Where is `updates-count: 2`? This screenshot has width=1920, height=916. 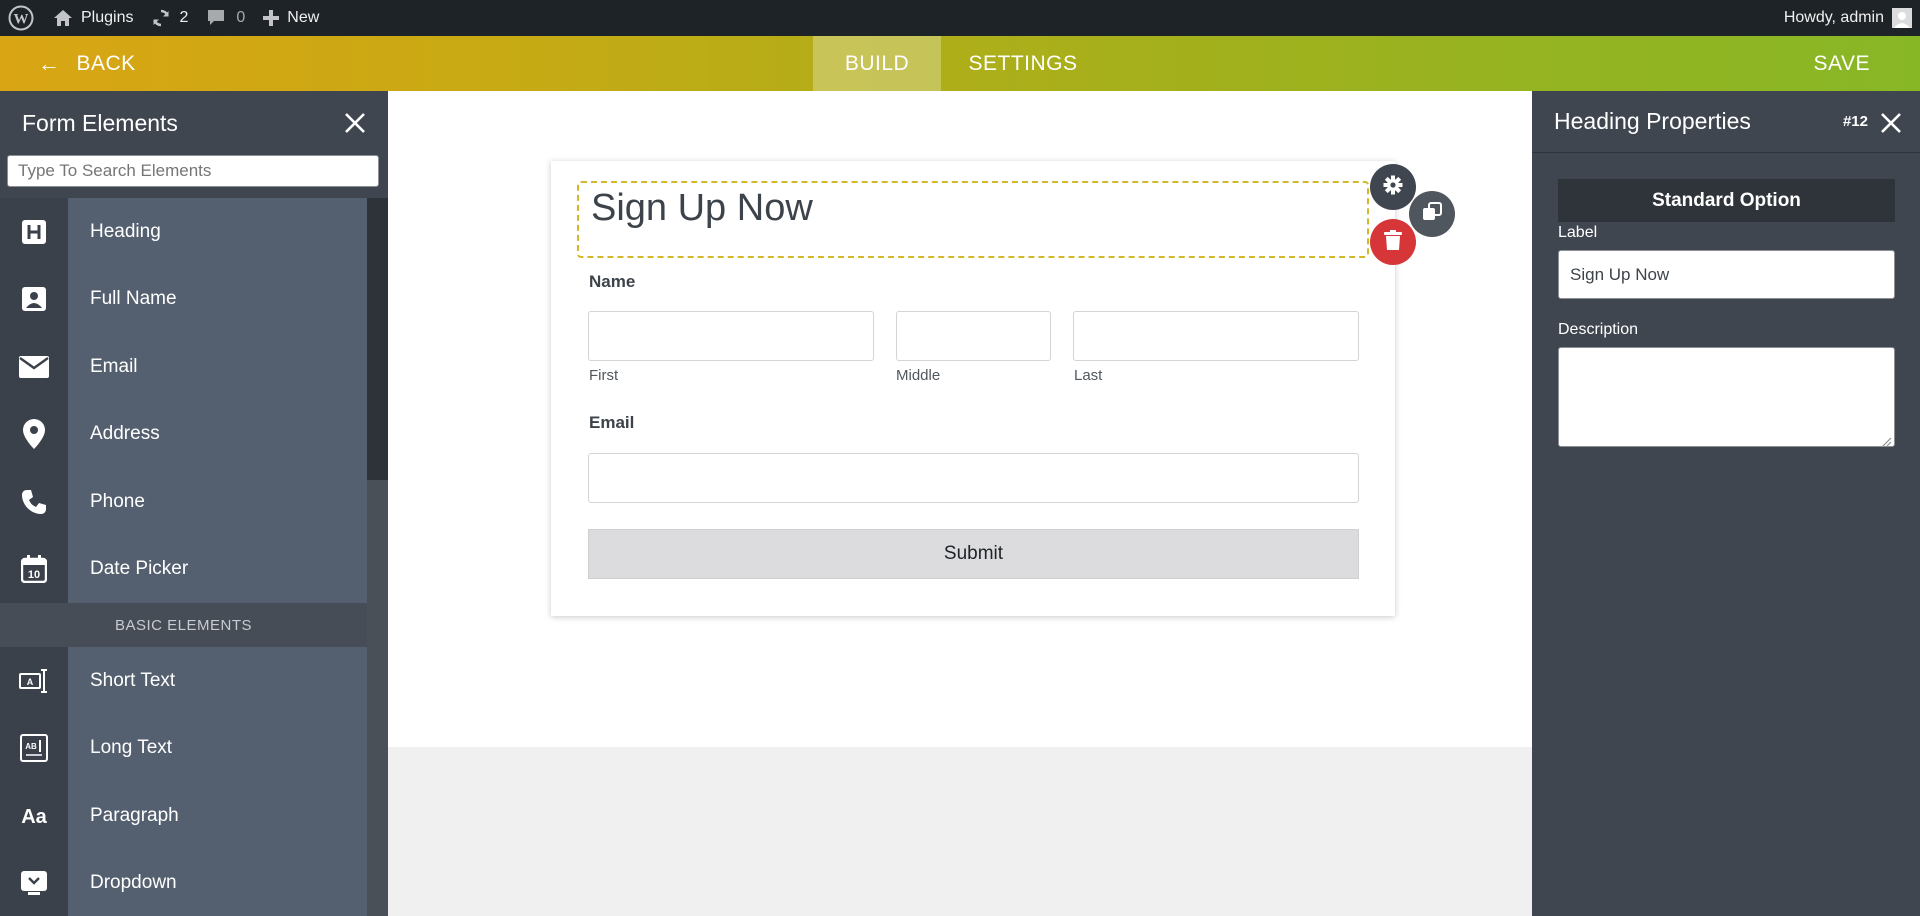 updates-count: 2 is located at coordinates (184, 17).